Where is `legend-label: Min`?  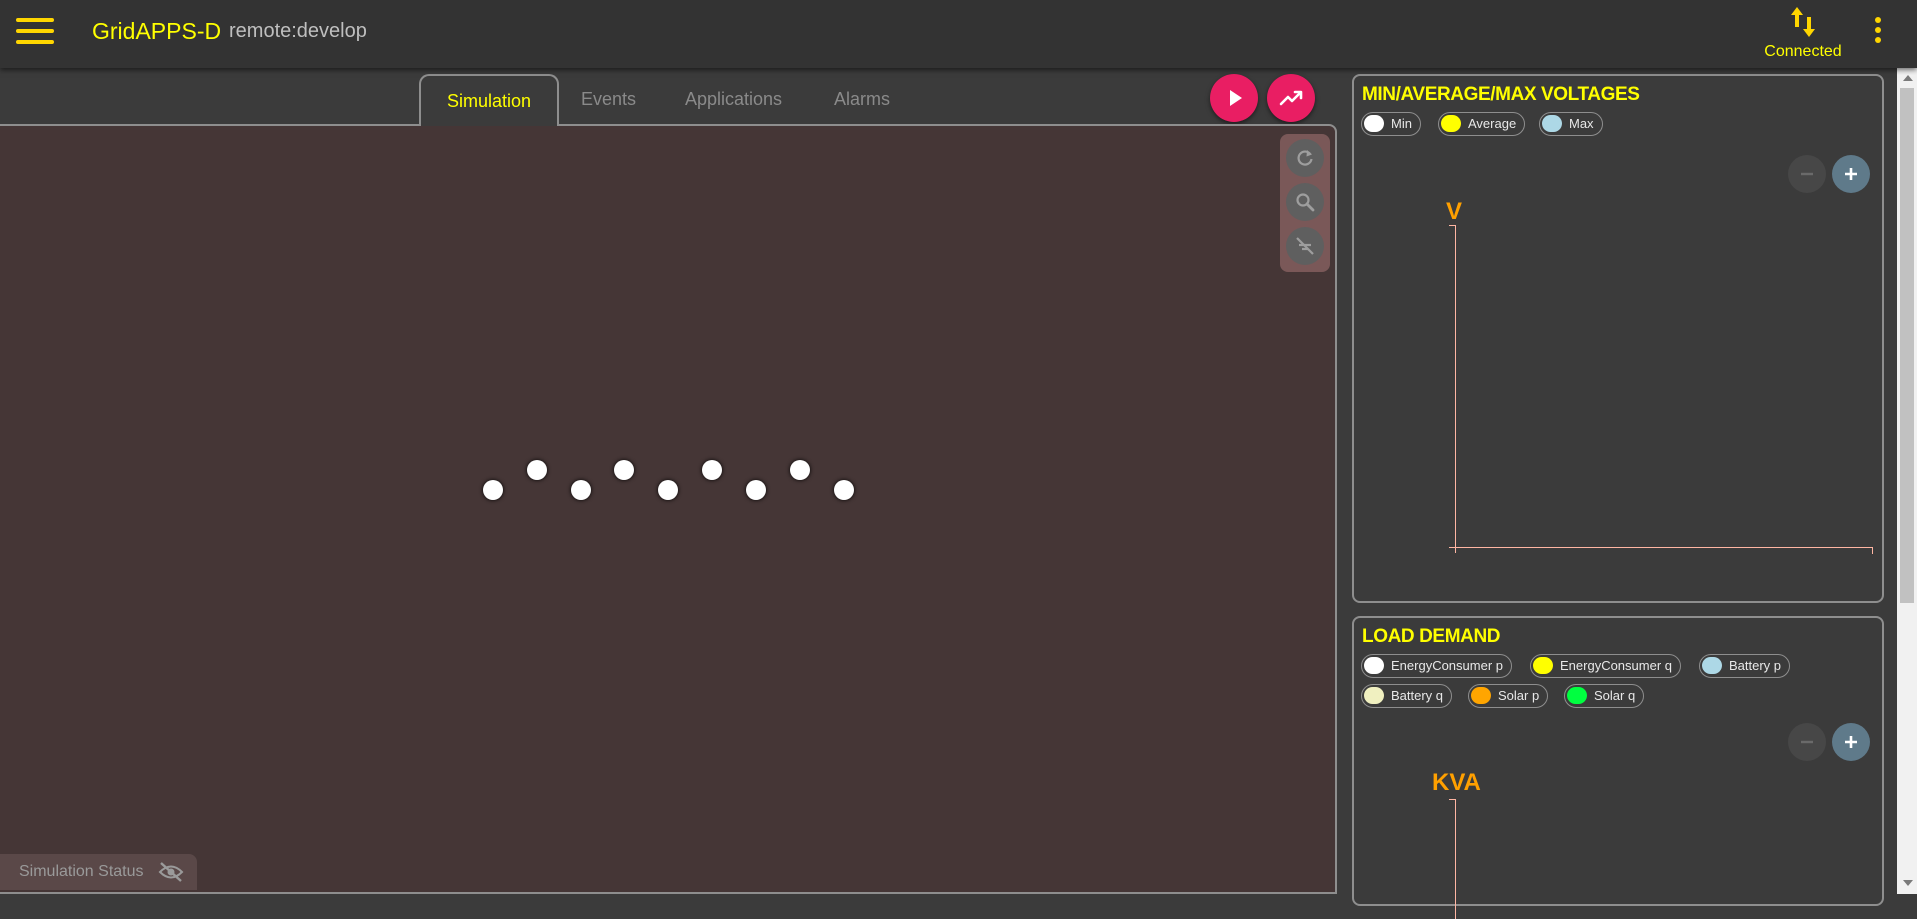
legend-label: Min is located at coordinates (1401, 123).